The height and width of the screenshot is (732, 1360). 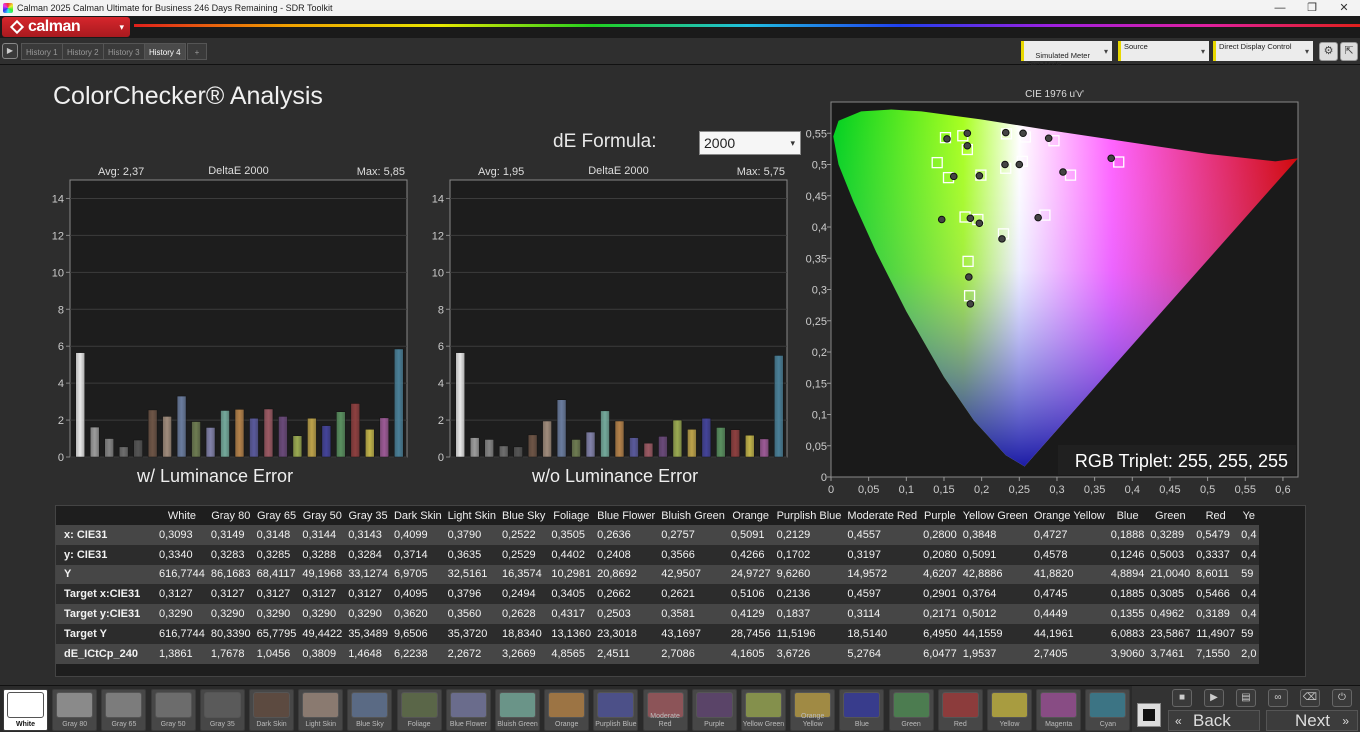 What do you see at coordinates (271, 710) in the screenshot?
I see `patch-dark-skin: Dark Skin` at bounding box center [271, 710].